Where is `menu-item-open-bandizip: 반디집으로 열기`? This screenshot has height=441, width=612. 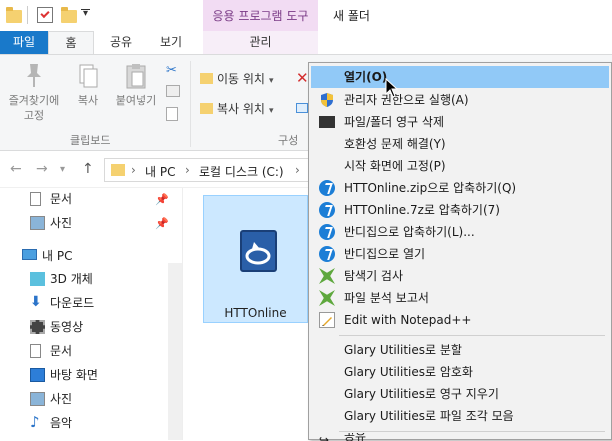 menu-item-open-bandizip: 반디집으로 열기 is located at coordinates (460, 254).